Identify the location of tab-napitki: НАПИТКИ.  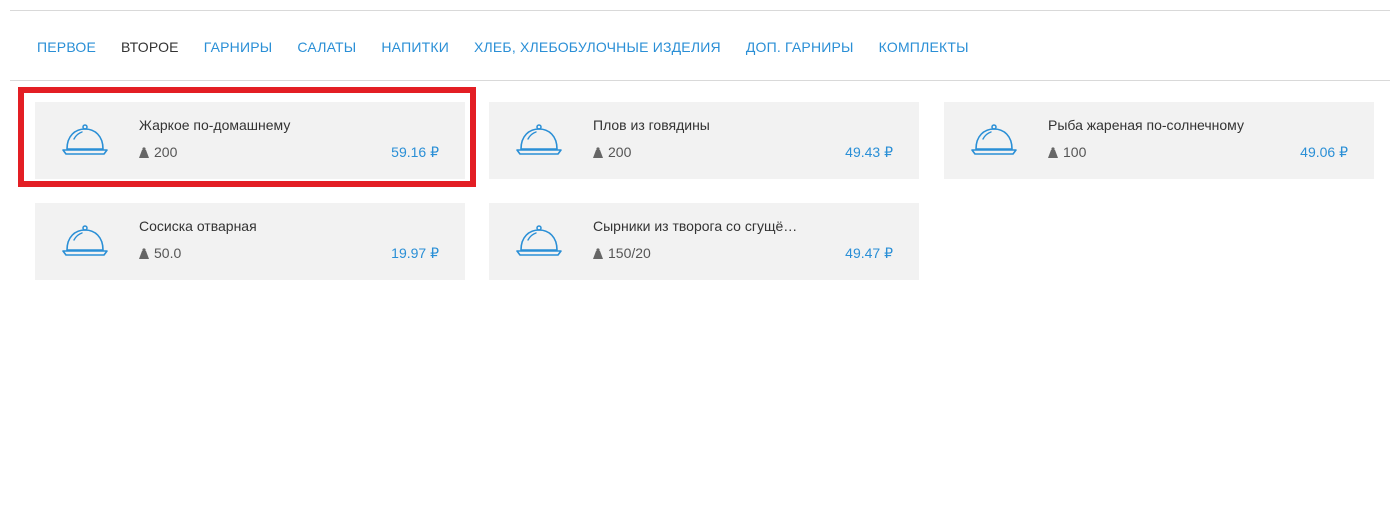
(415, 47).